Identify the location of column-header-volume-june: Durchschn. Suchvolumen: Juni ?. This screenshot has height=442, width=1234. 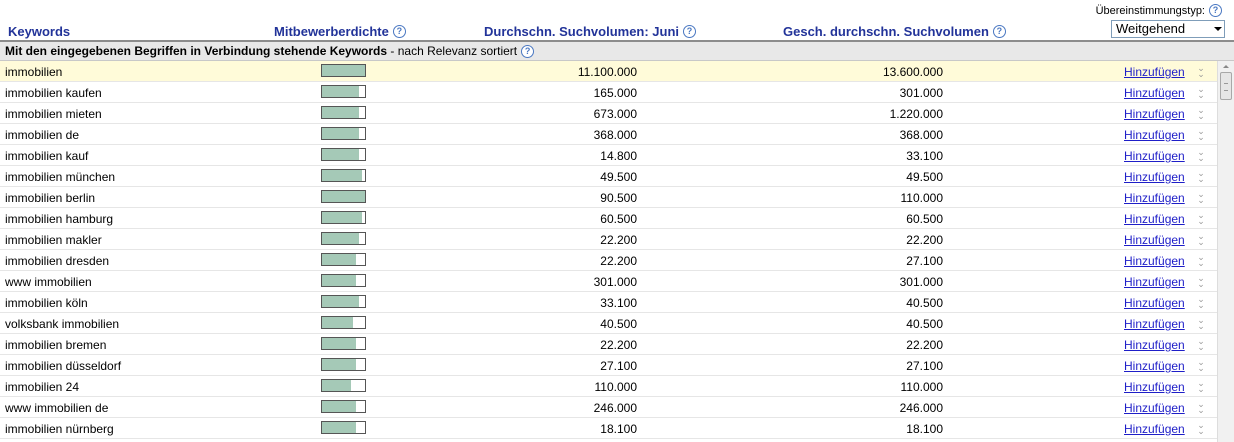
(590, 31).